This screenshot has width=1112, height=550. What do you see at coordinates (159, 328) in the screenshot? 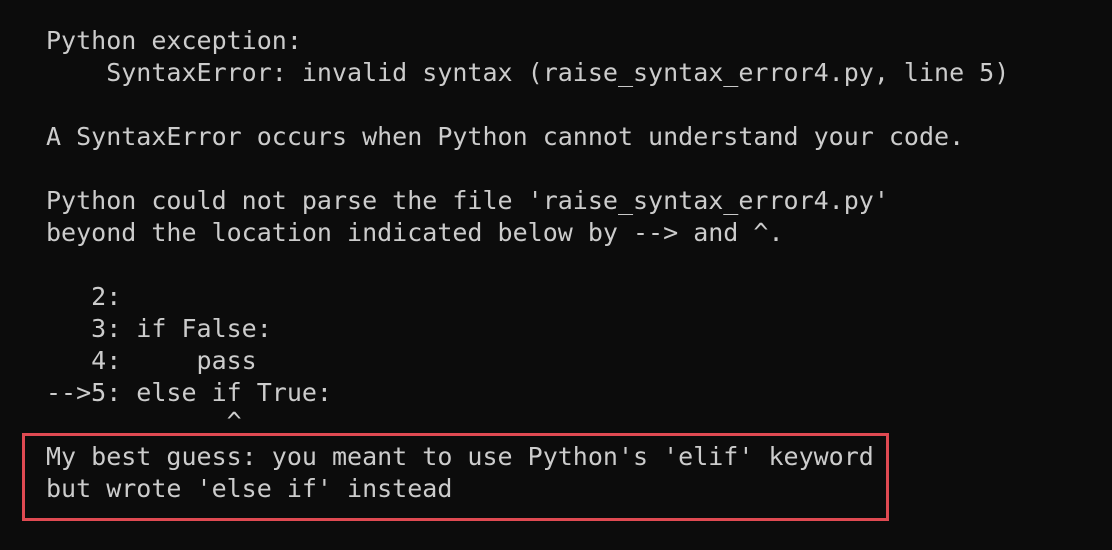
I see `code-line-3: 3: if False:` at bounding box center [159, 328].